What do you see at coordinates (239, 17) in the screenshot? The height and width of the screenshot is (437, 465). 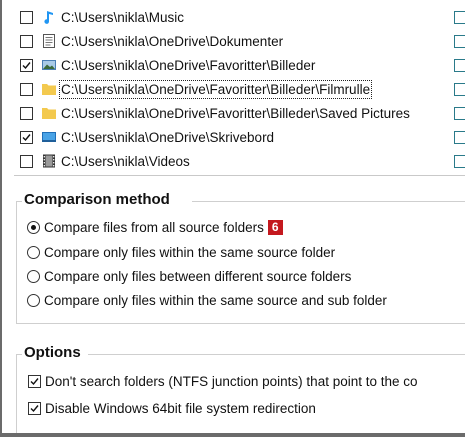 I see `folder-row: C:\Users\nikla\Music` at bounding box center [239, 17].